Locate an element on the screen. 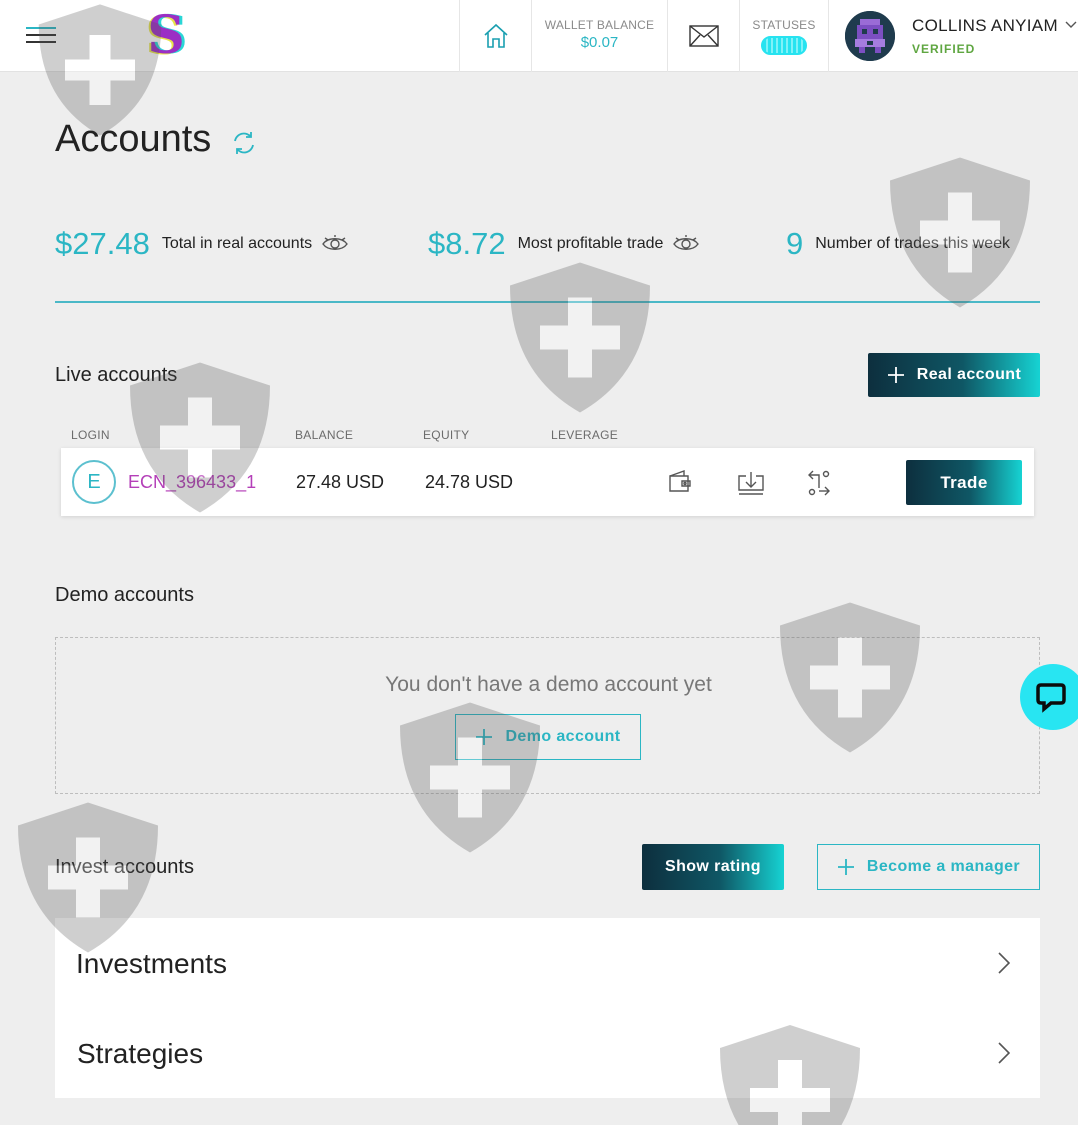 The width and height of the screenshot is (1078, 1125). divider is located at coordinates (547, 302).